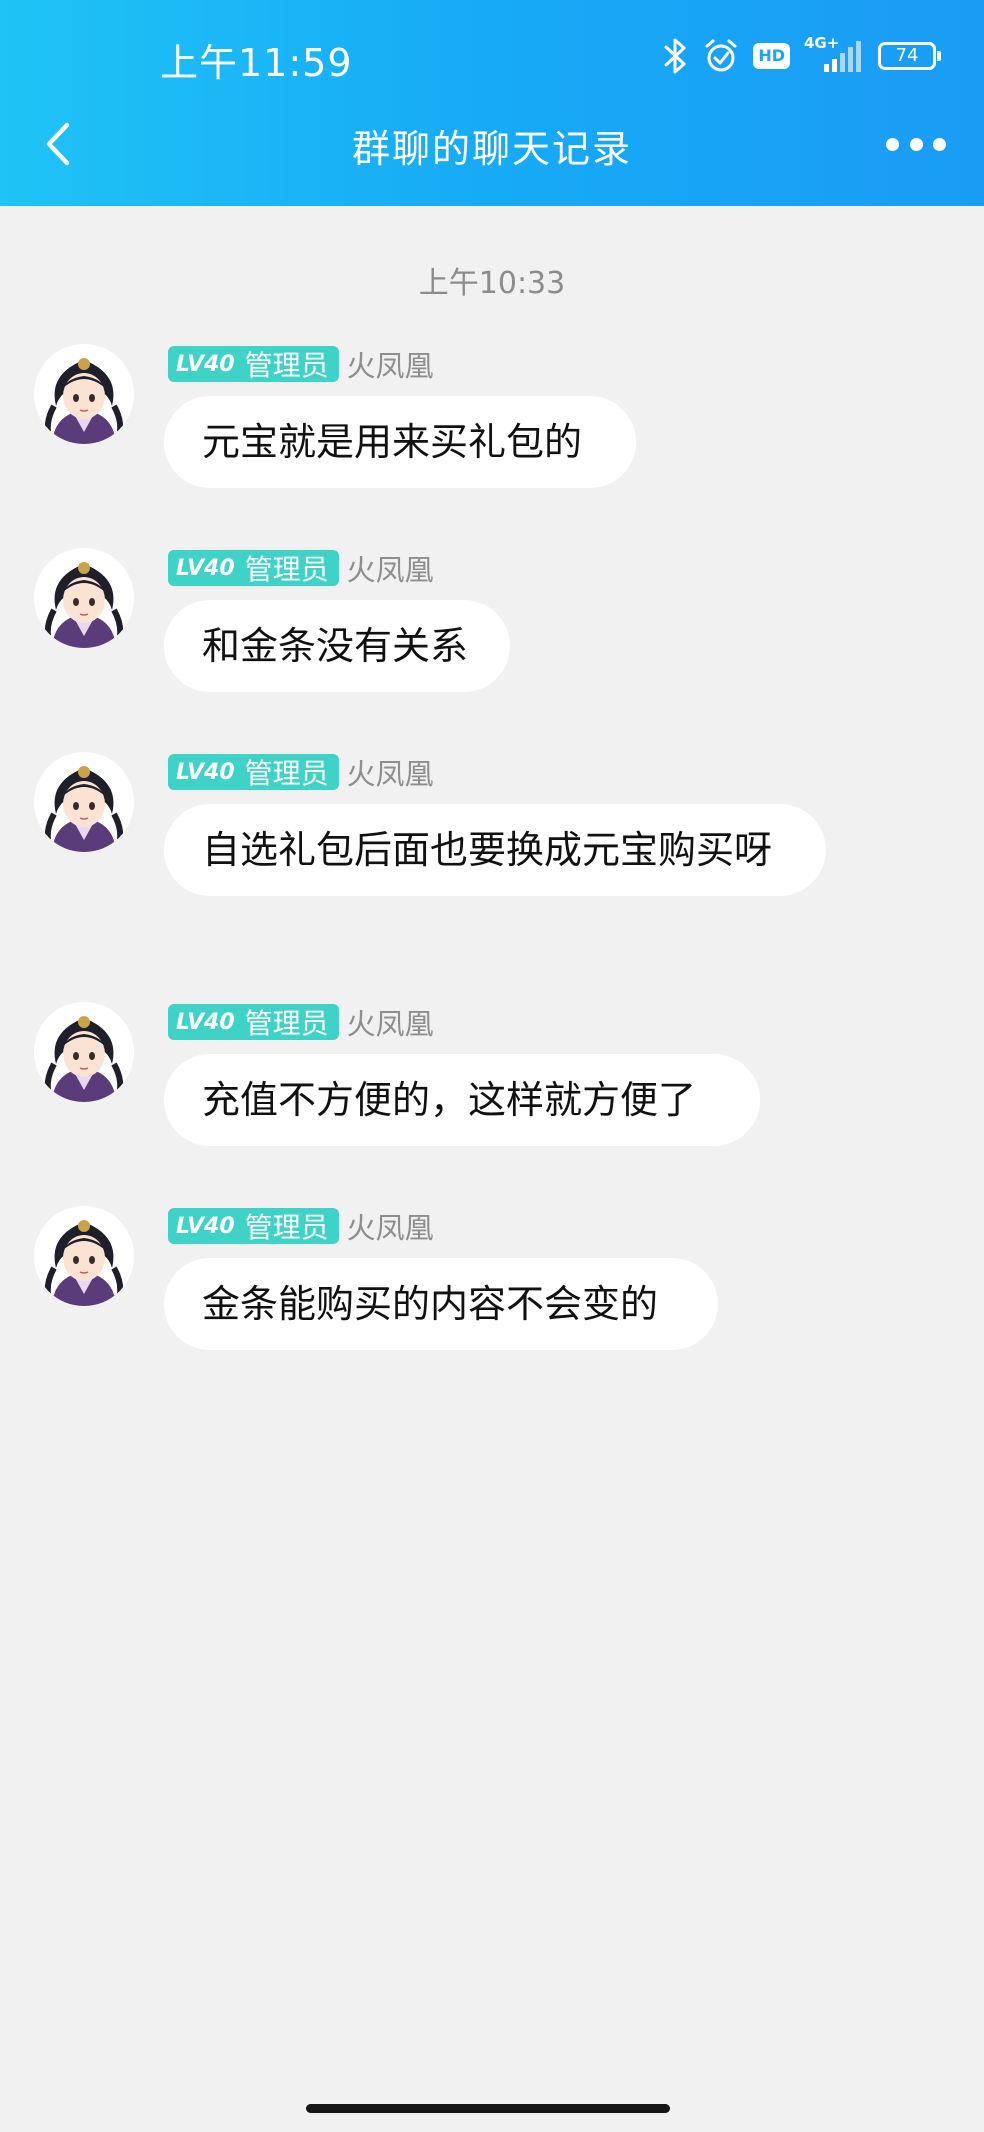  I want to click on message-bubble: 金条能购买的内容不会变的, so click(441, 1304).